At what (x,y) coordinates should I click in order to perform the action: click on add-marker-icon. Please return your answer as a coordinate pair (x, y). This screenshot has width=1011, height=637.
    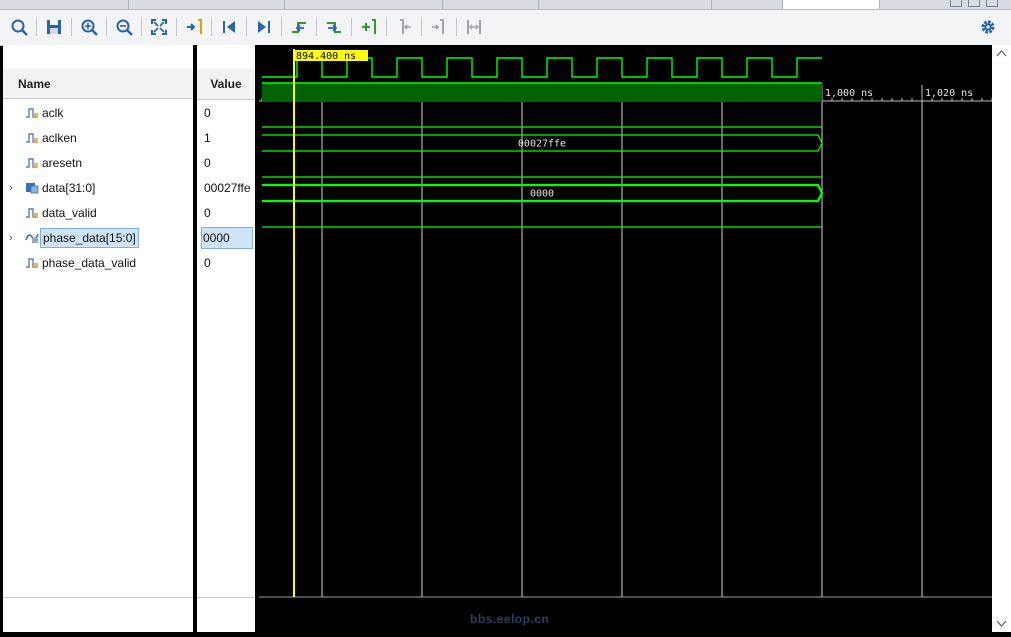
    Looking at the image, I should click on (369, 26).